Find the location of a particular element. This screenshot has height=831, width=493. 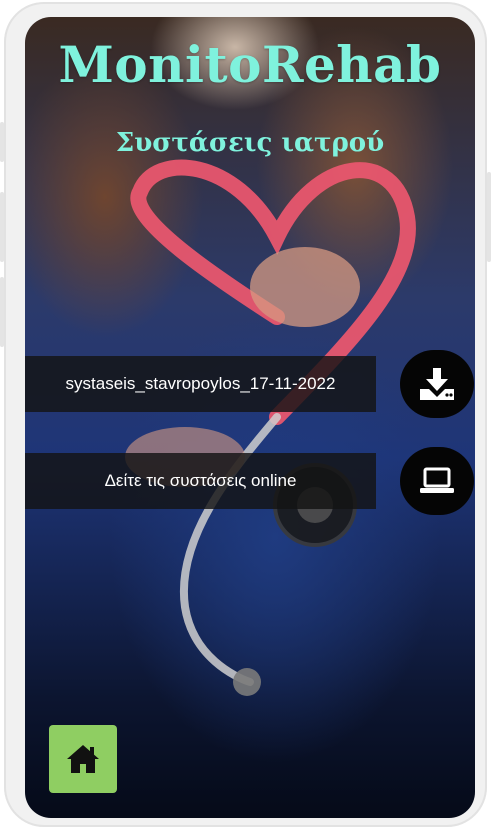

view-online-label: Δείτε τις συστάσεις online is located at coordinates (200, 480).